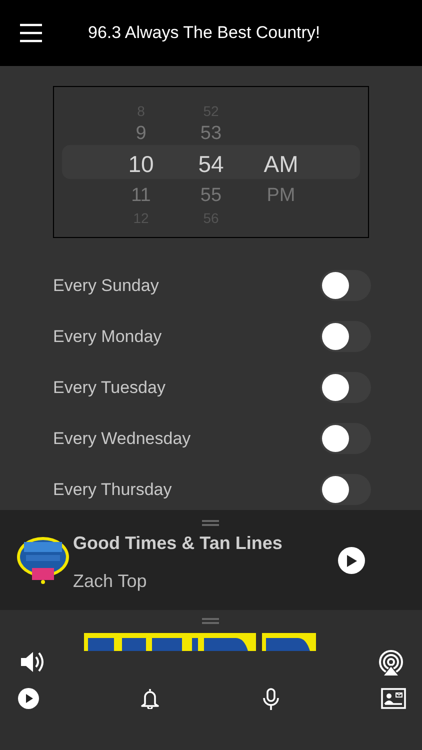  What do you see at coordinates (393, 698) in the screenshot?
I see `contact-card-icon` at bounding box center [393, 698].